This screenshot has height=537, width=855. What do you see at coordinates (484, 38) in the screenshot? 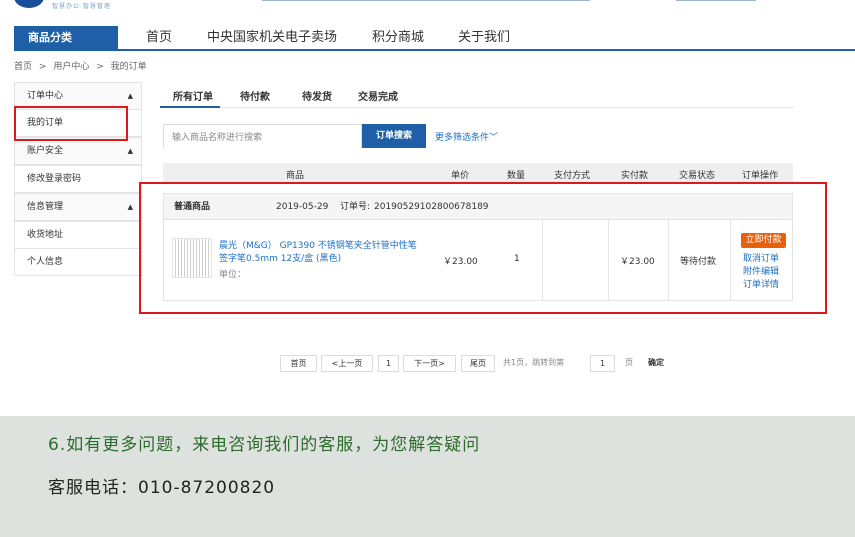
I see `nav-item-about-us: 关于我们` at bounding box center [484, 38].